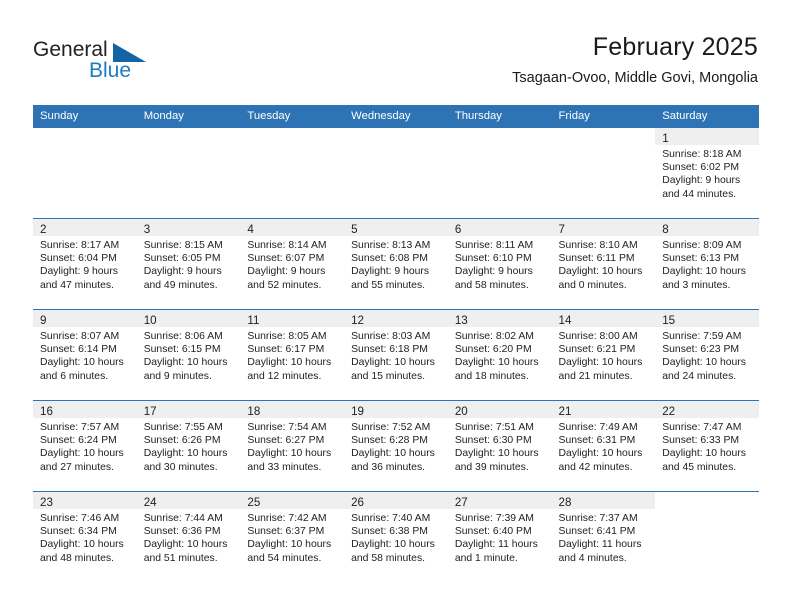 The width and height of the screenshot is (792, 612). Describe the element at coordinates (77, 285) in the screenshot. I see `day-detail-line: and 47 minutes.` at that location.